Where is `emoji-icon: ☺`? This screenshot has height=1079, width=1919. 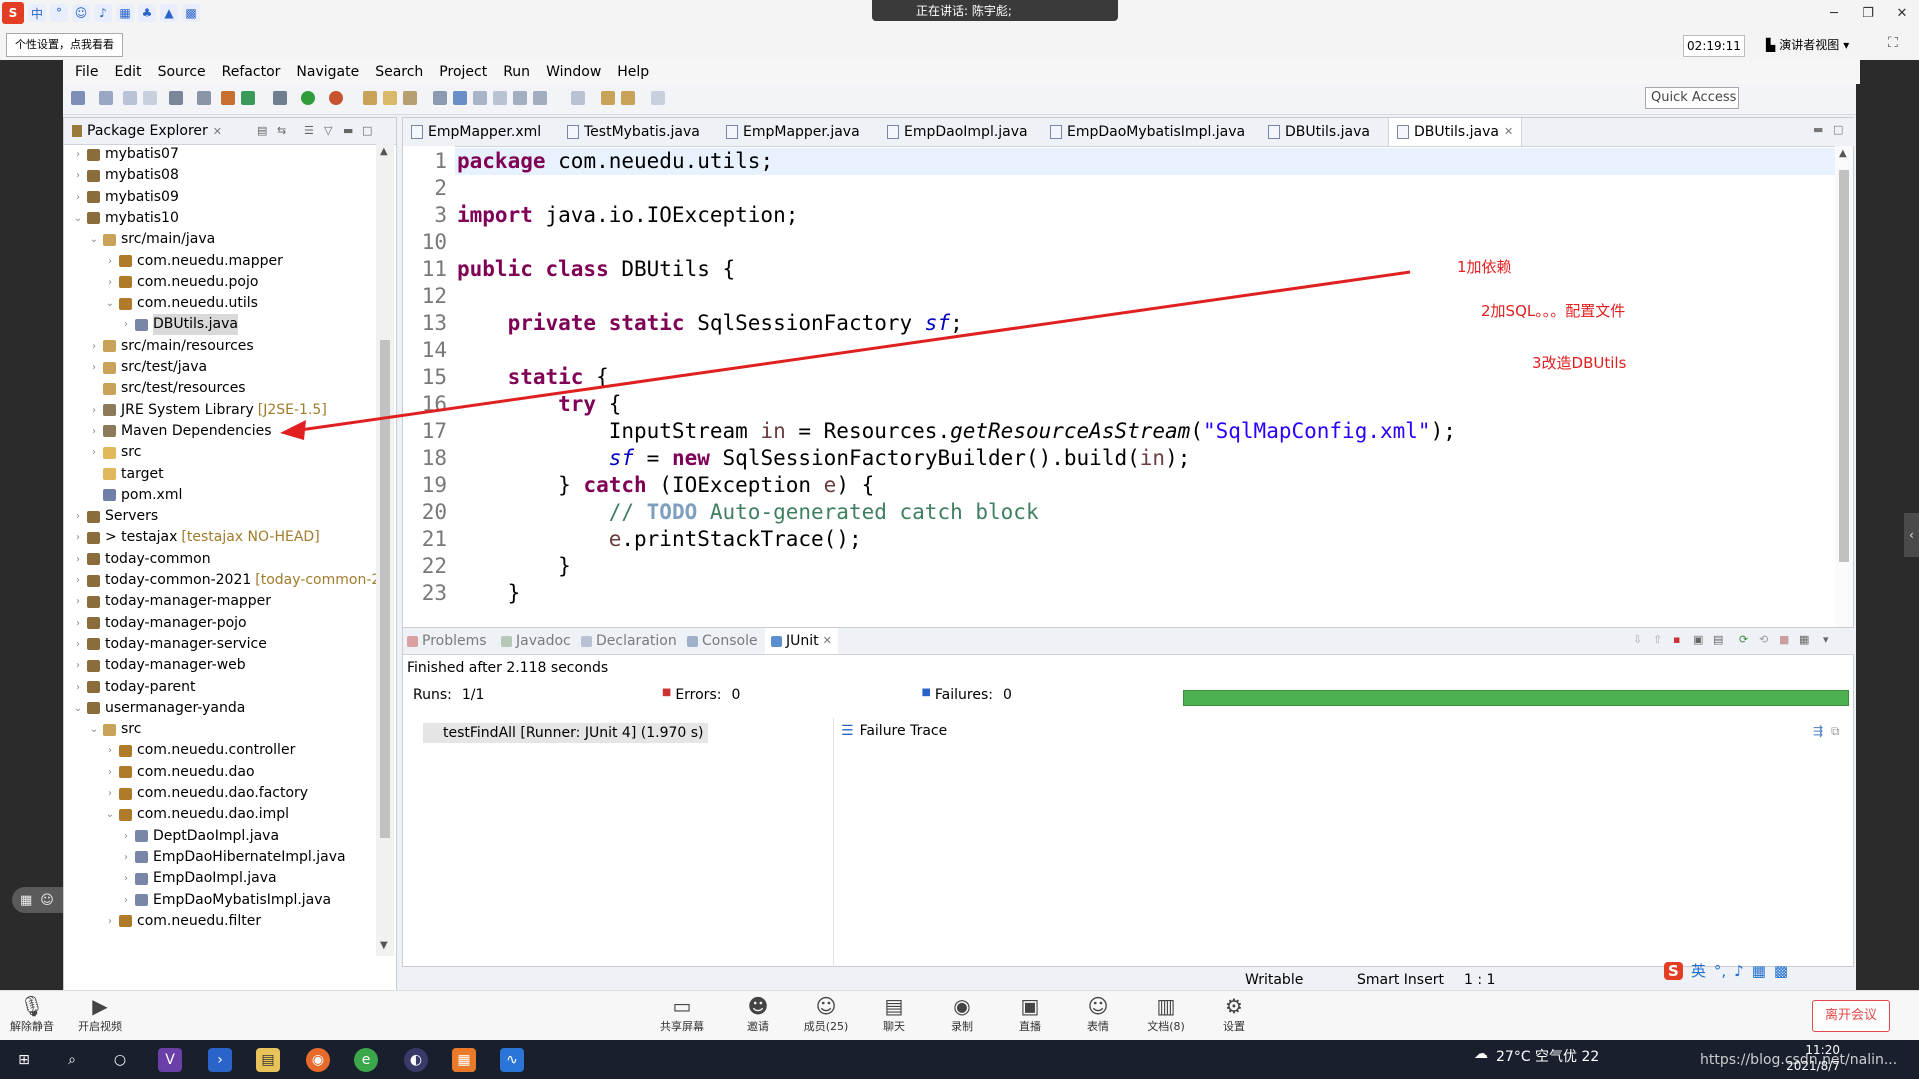
emoji-icon: ☺ is located at coordinates (47, 900).